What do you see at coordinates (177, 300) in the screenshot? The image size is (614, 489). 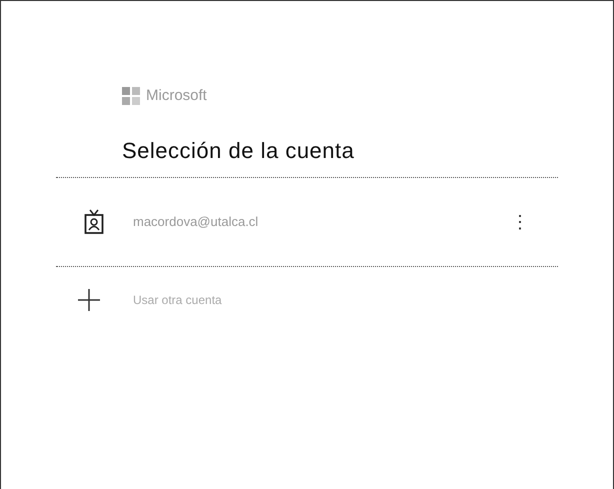 I see `add-account-label: Usar otra cuenta` at bounding box center [177, 300].